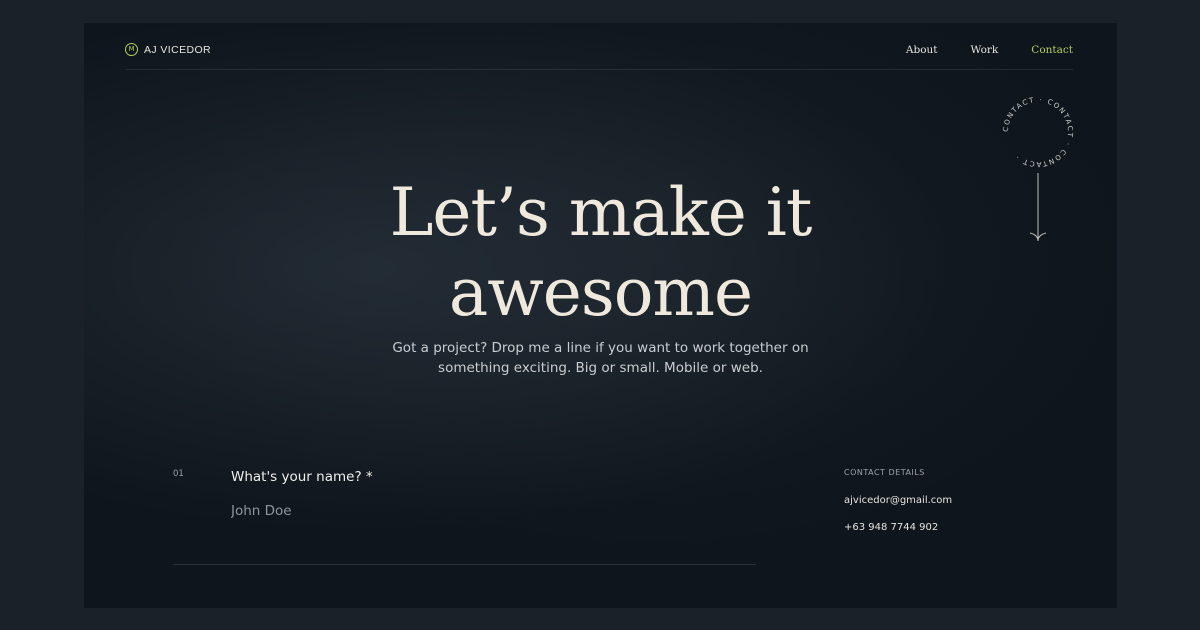 This screenshot has height=630, width=1200. Describe the element at coordinates (178, 49) in the screenshot. I see `logo-text: AJ VICEDOR` at that location.